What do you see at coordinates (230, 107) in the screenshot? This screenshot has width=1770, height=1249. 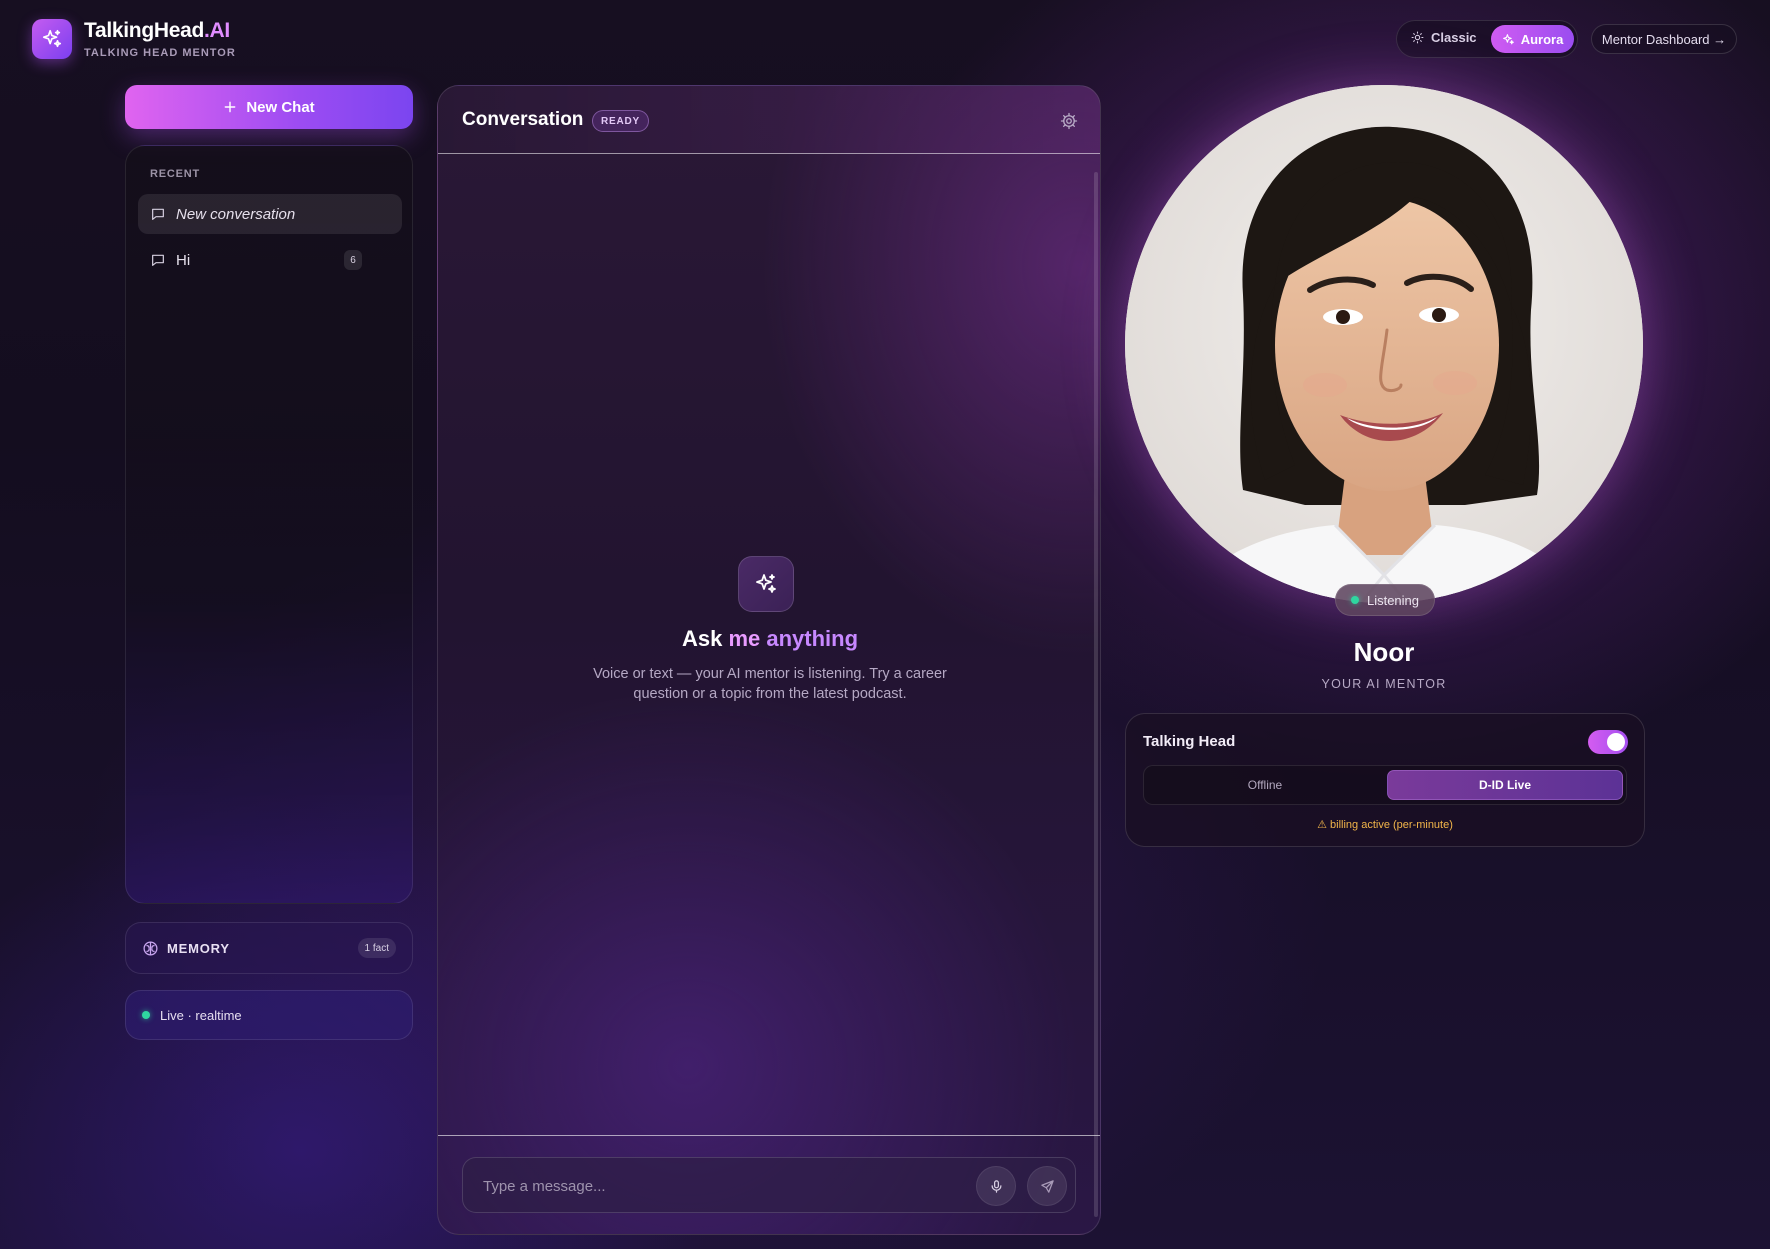 I see `plus-icon` at bounding box center [230, 107].